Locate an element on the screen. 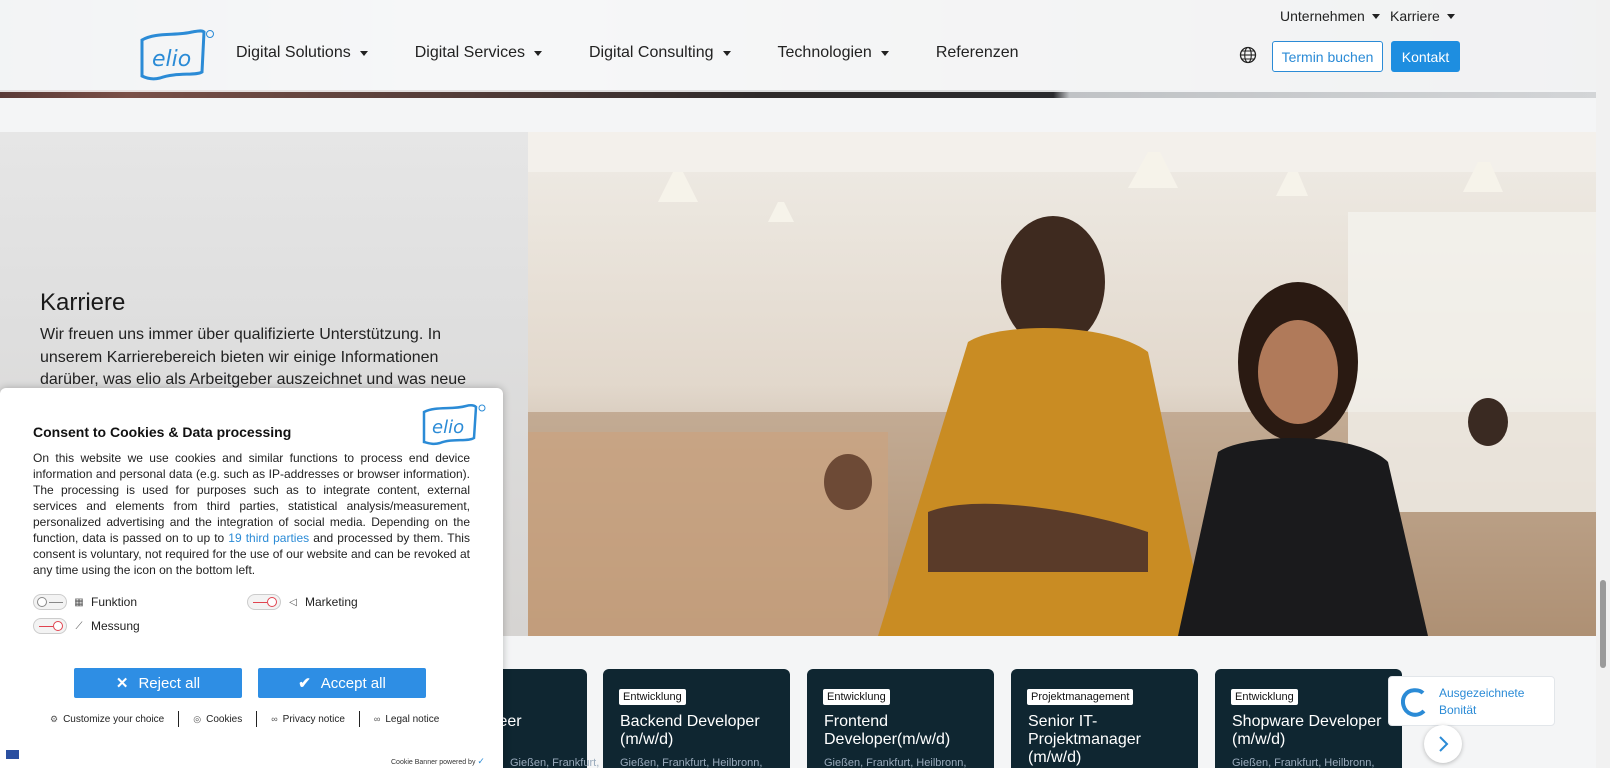  check-icon: ✔ is located at coordinates (304, 683).